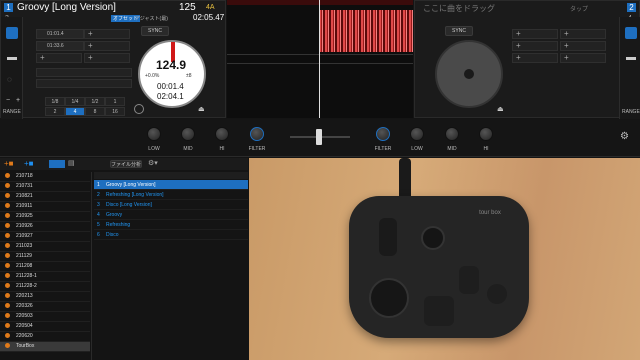 The width and height of the screenshot is (640, 360). Describe the element at coordinates (171, 195) in the screenshot. I see `track-row: 2 Refreshing [Long Version]` at that location.